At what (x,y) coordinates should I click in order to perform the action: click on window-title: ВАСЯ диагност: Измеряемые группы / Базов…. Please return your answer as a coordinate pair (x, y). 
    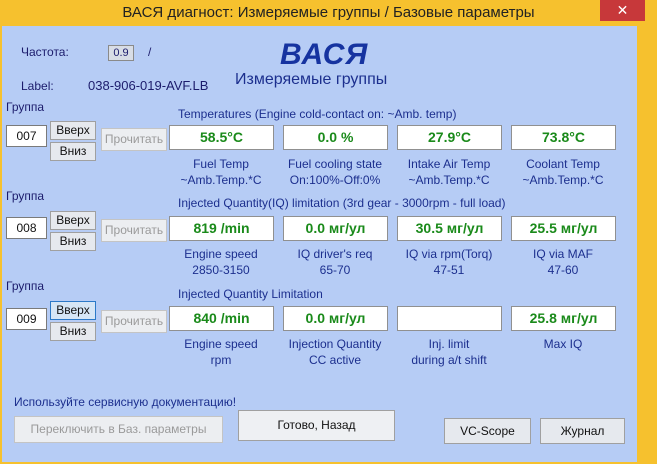
    Looking at the image, I should click on (328, 12).